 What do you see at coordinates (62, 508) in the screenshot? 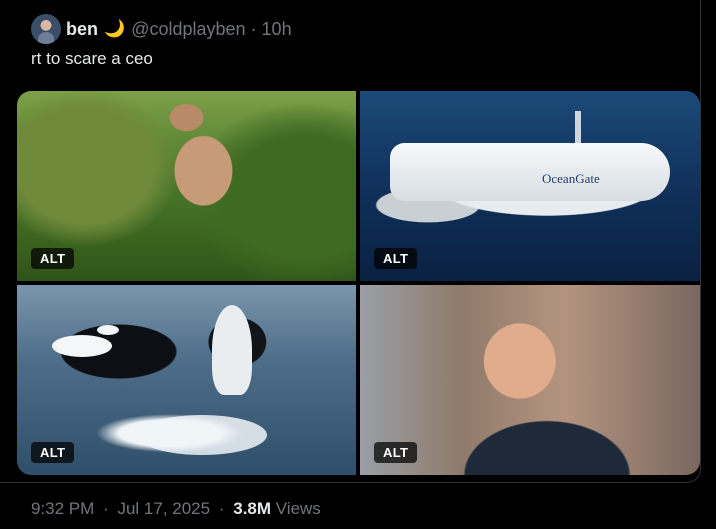
I see `post-time: 9:32 PM` at bounding box center [62, 508].